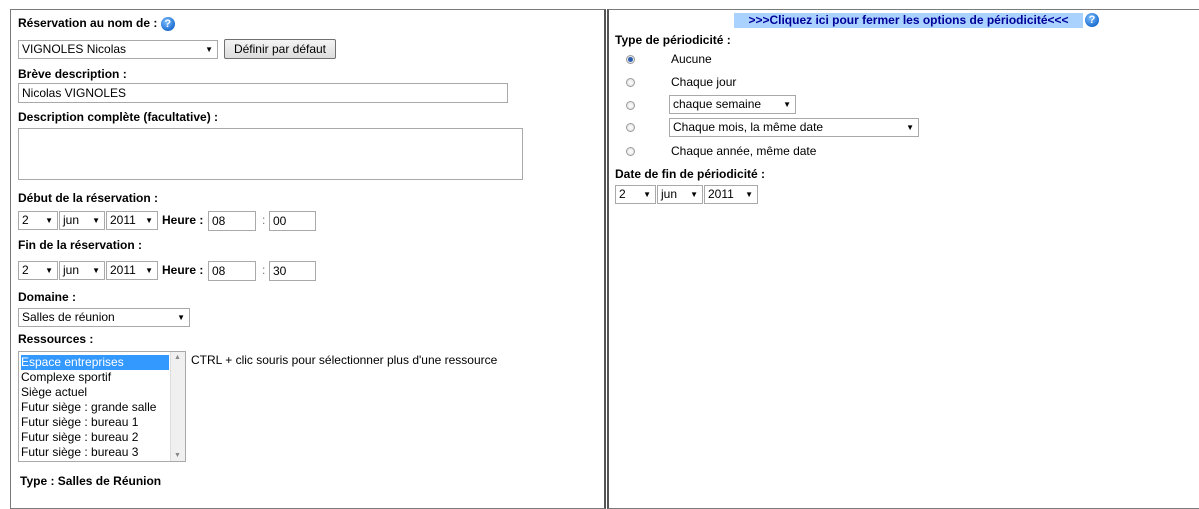 This screenshot has width=1199, height=509. Describe the element at coordinates (690, 174) in the screenshot. I see `end-date-label: Date de fin de périodicité :` at that location.